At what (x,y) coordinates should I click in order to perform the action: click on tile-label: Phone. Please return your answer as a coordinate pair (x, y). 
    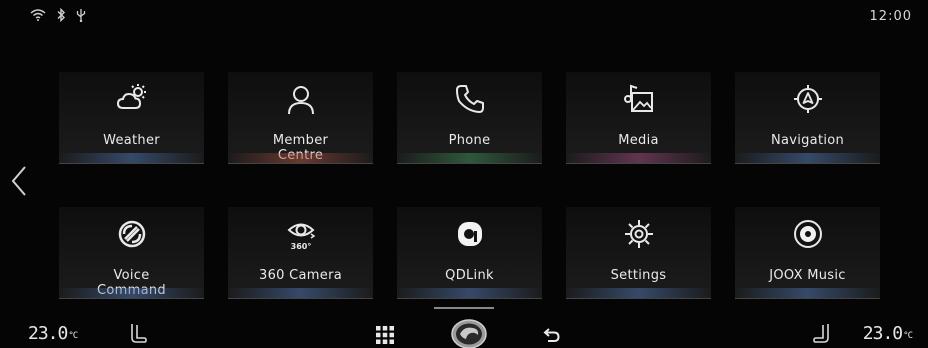
    Looking at the image, I should click on (469, 140).